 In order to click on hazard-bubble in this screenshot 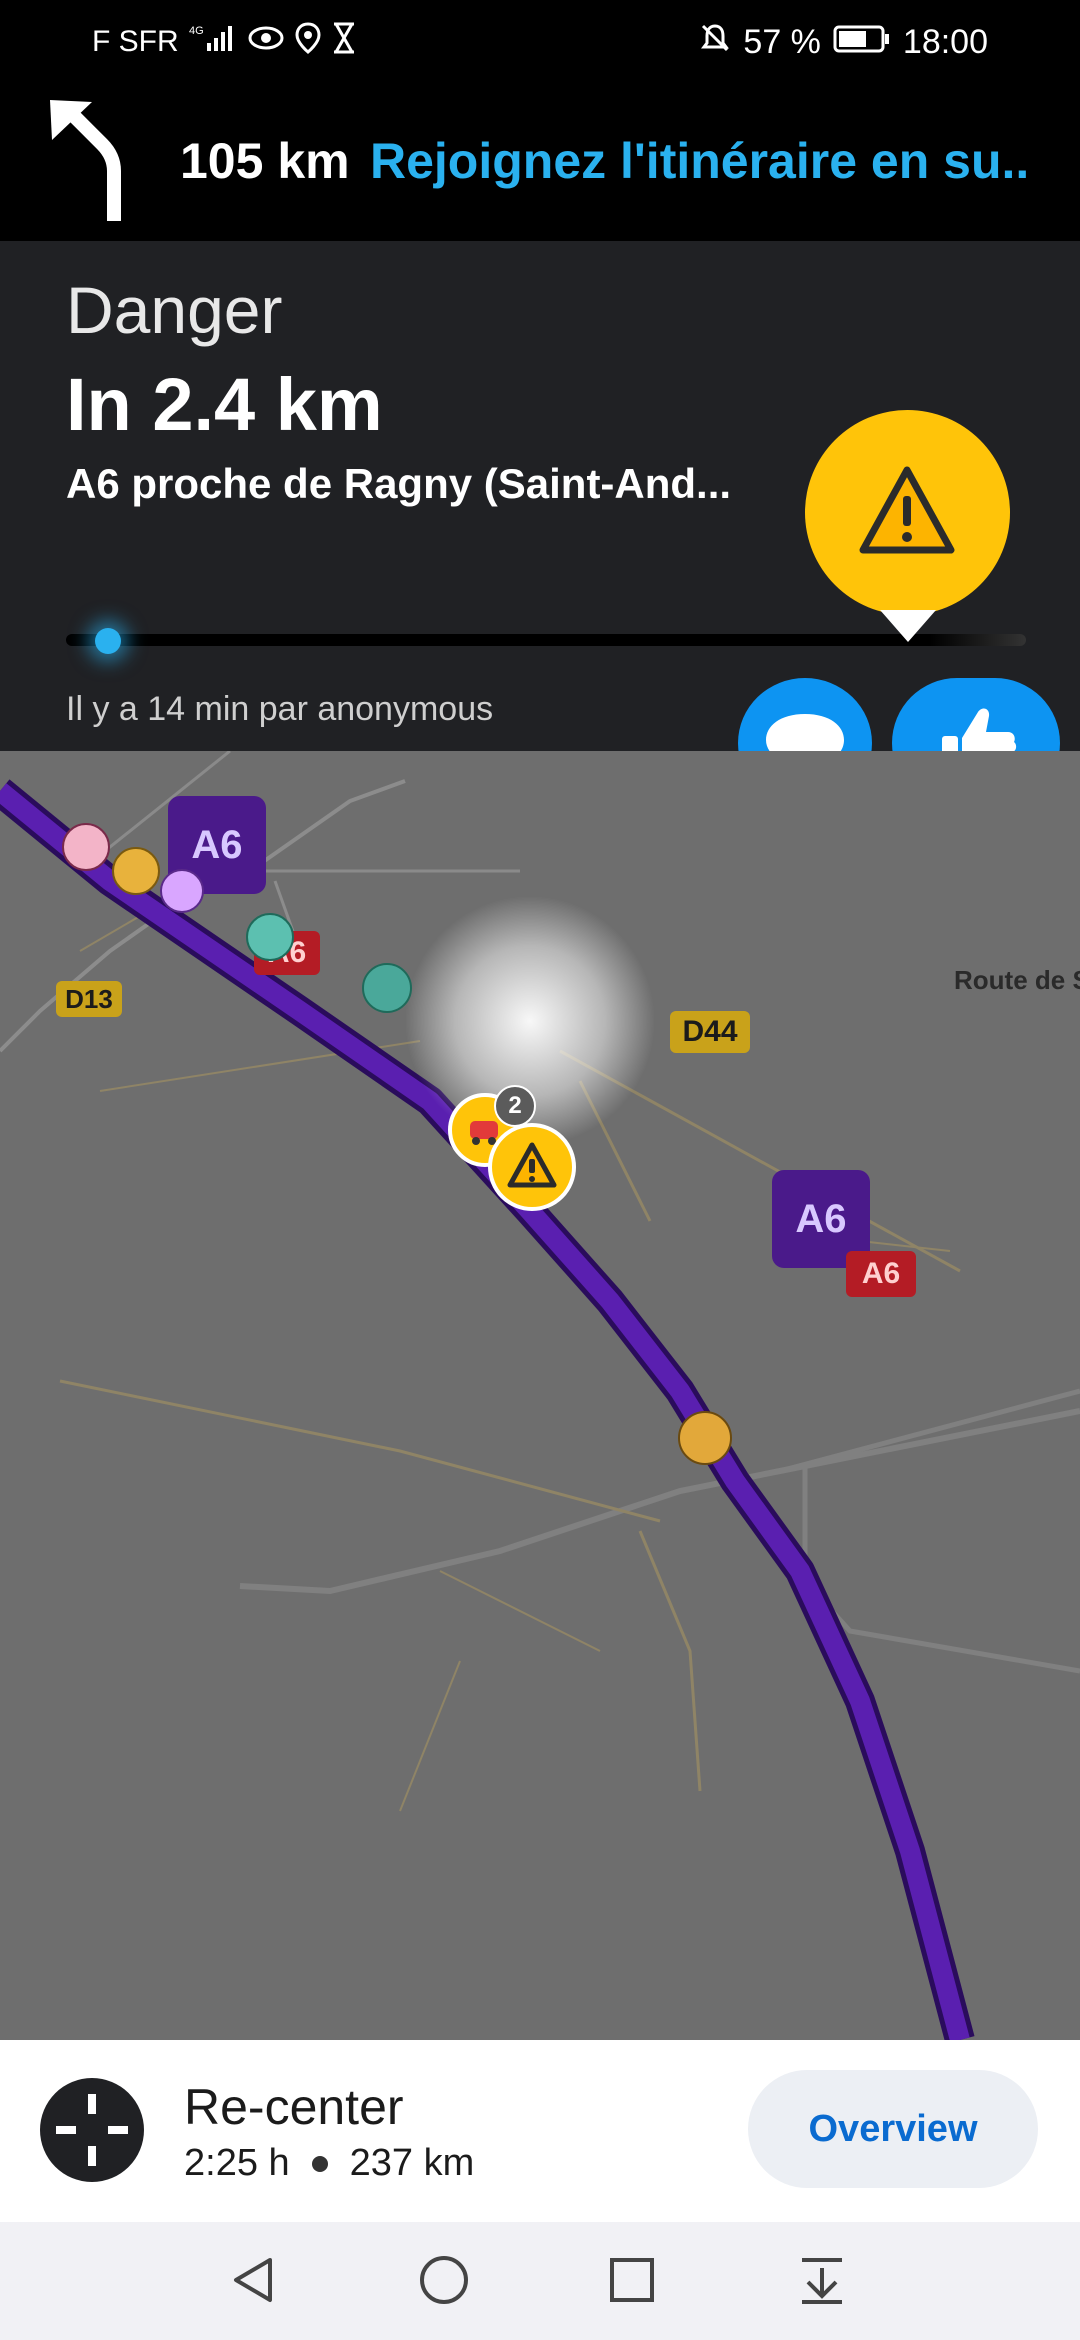, I will do `click(907, 512)`.